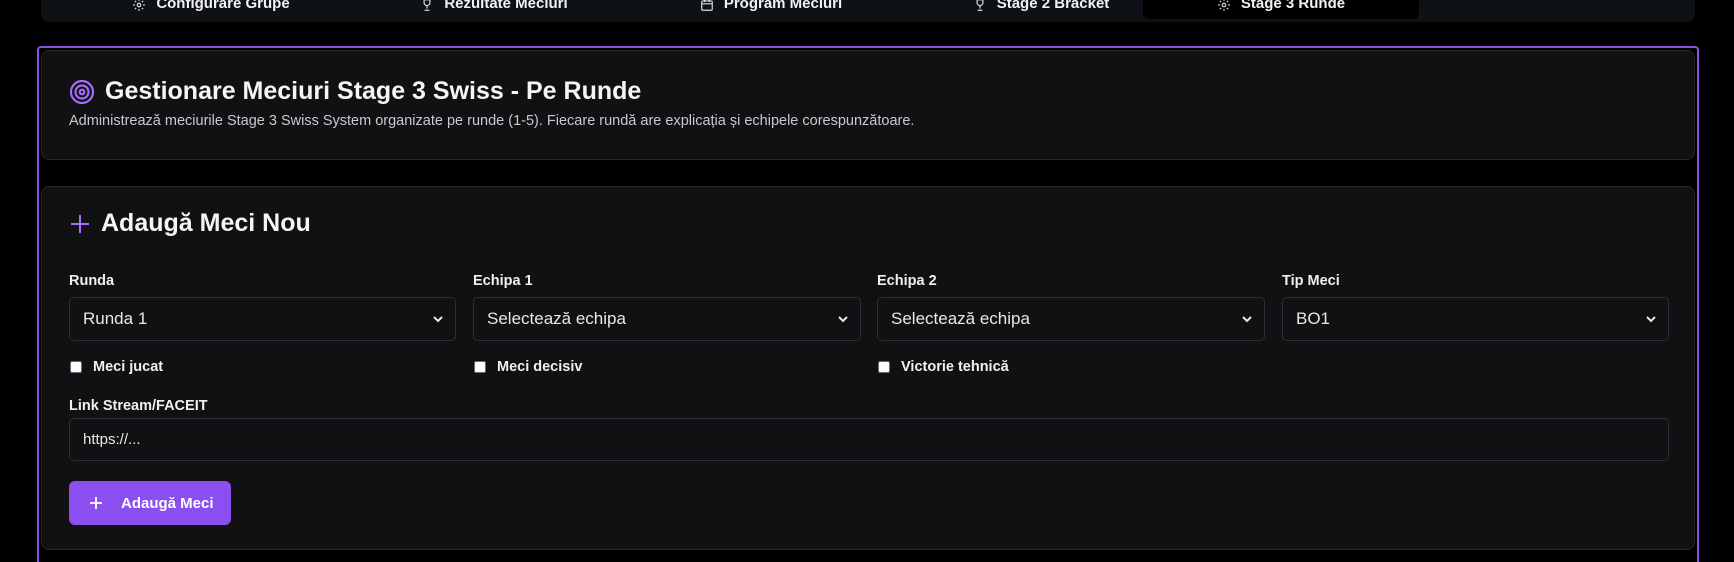 The image size is (1734, 562). What do you see at coordinates (503, 281) in the screenshot?
I see `team1-label: Echipa 1` at bounding box center [503, 281].